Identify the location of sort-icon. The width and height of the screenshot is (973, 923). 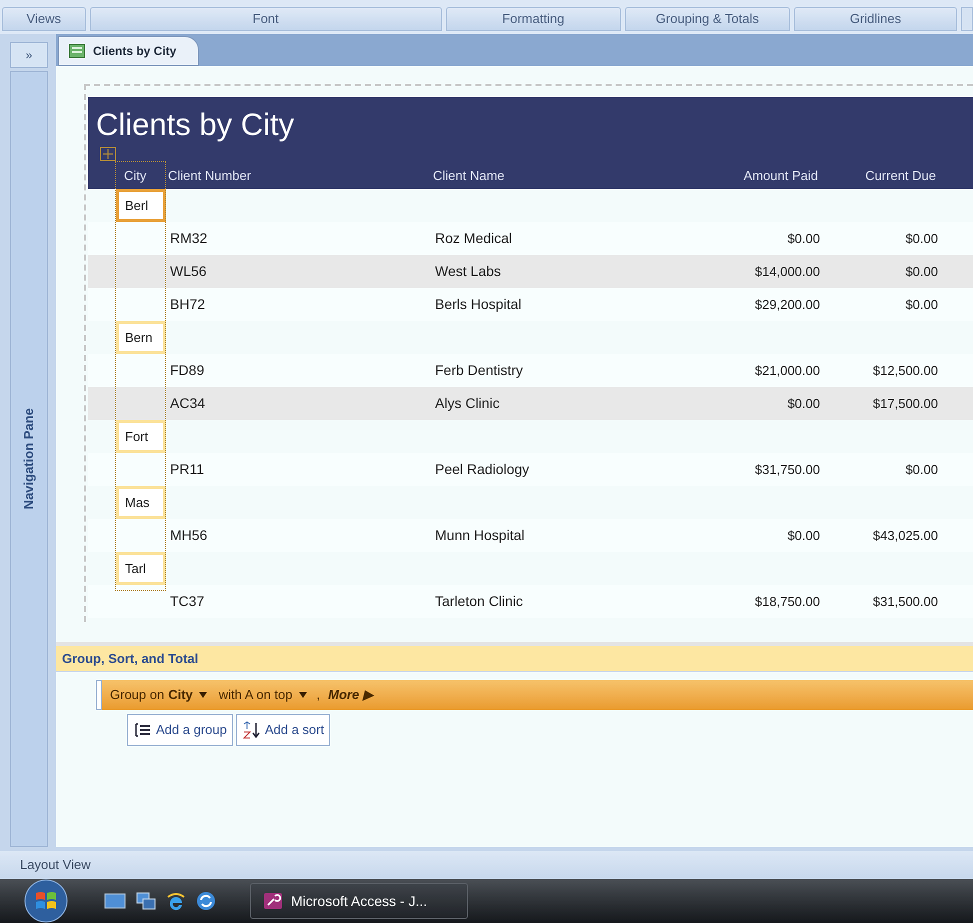
(251, 730).